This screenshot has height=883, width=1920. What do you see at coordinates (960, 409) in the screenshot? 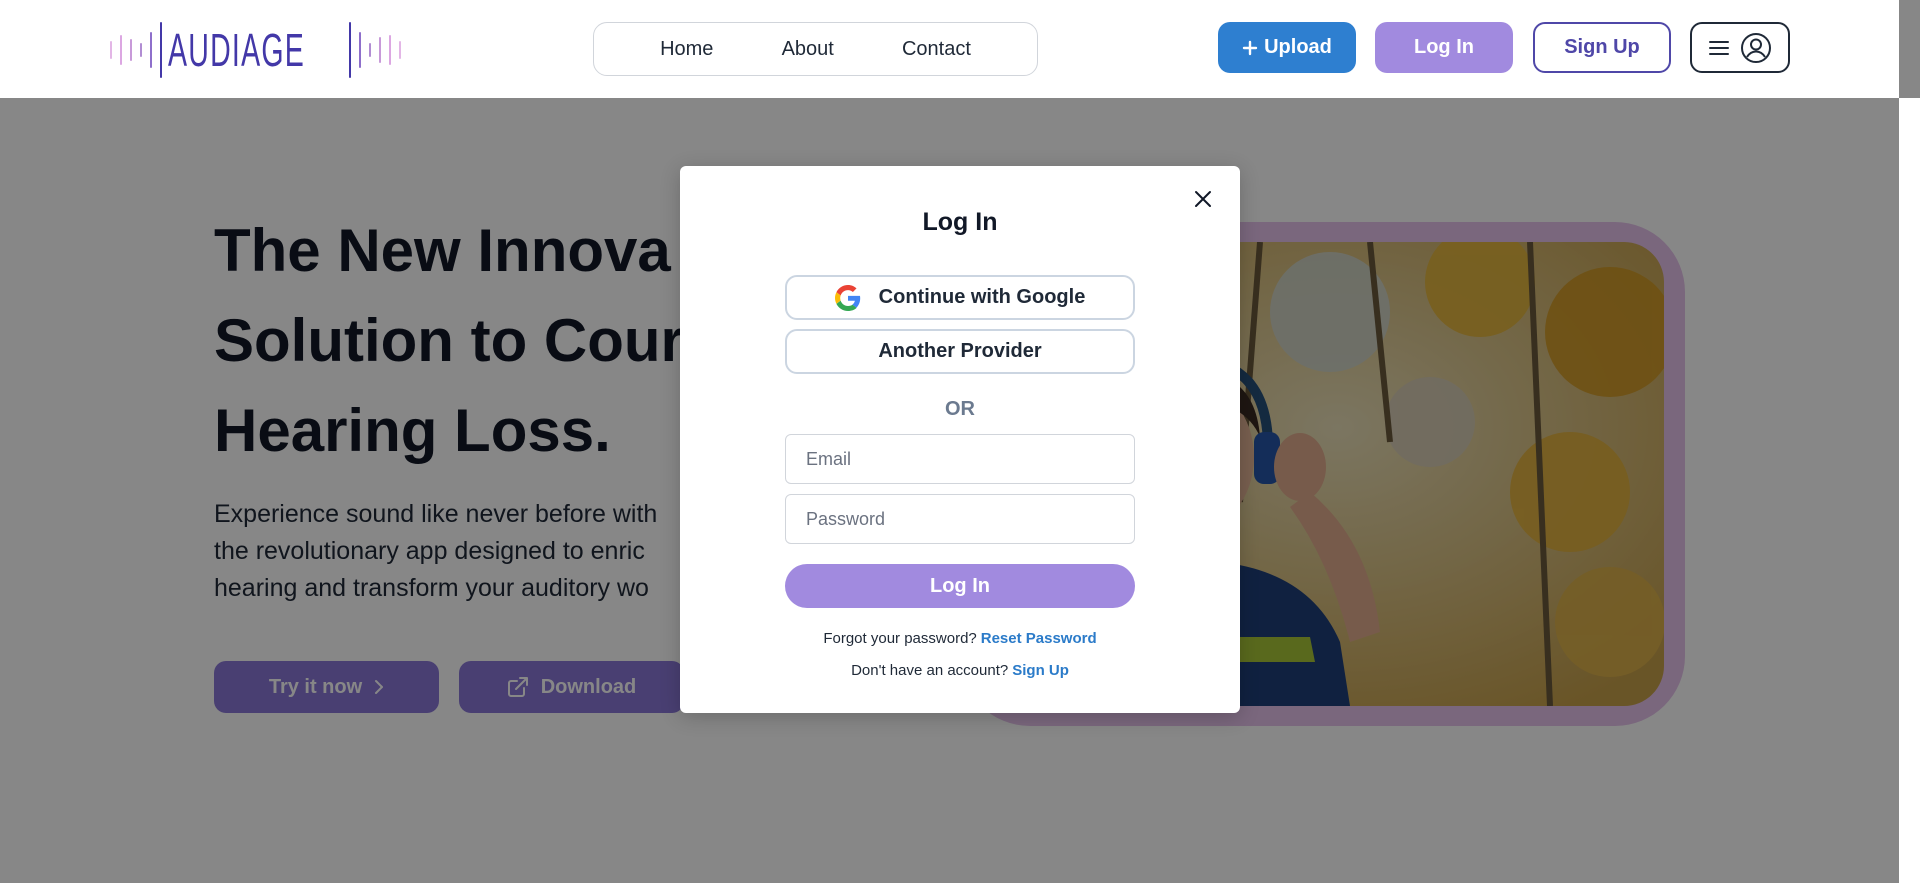
I see `or-divider: OR` at bounding box center [960, 409].